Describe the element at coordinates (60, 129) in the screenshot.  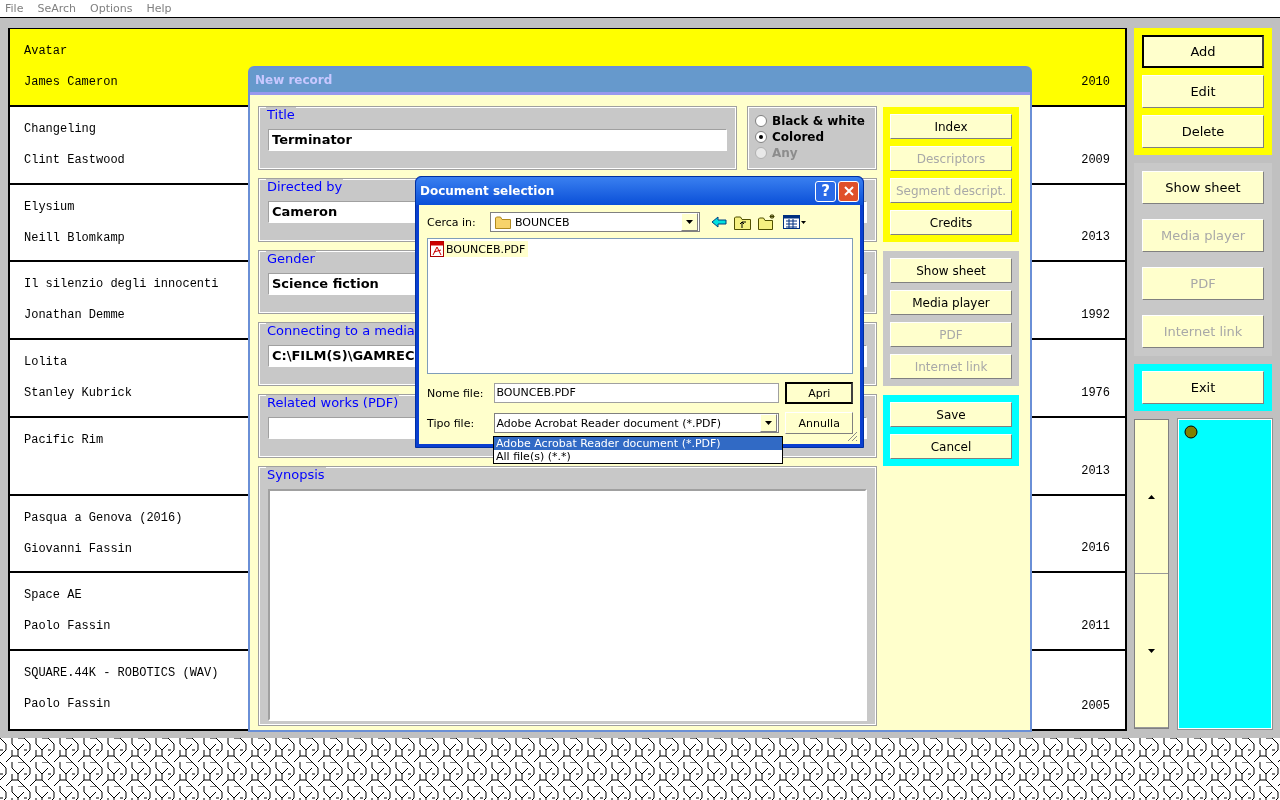
I see `record-title: Changeling` at that location.